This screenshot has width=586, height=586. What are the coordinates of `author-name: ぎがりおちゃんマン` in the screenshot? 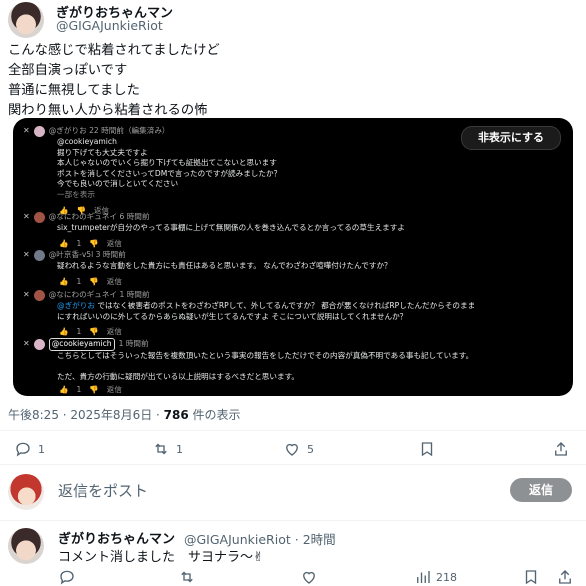 It's located at (116, 537).